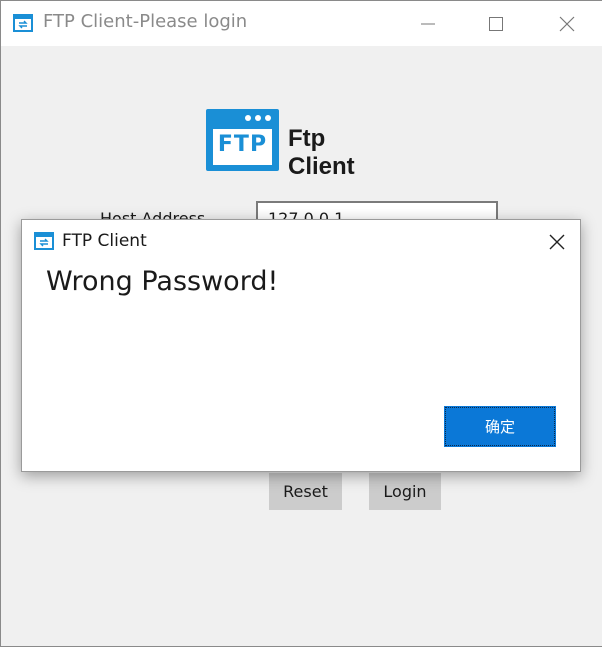 This screenshot has width=602, height=647. I want to click on window-title: FTP Client-Please login, so click(145, 21).